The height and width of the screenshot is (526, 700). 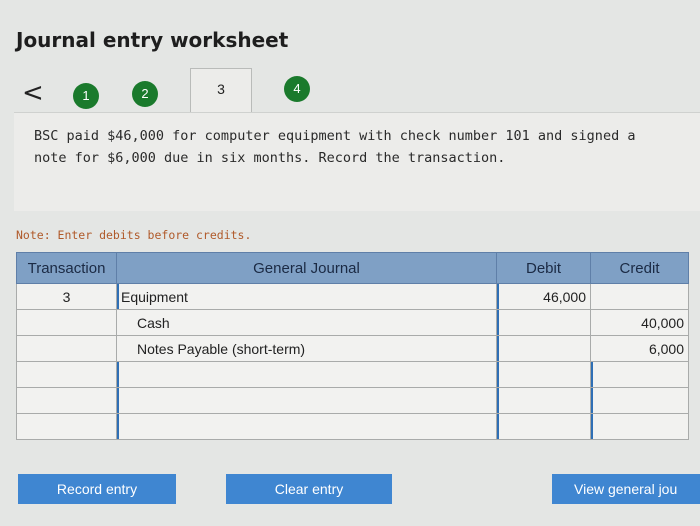 I want to click on account-cell: Notes Payable (short-term), so click(x=306, y=348).